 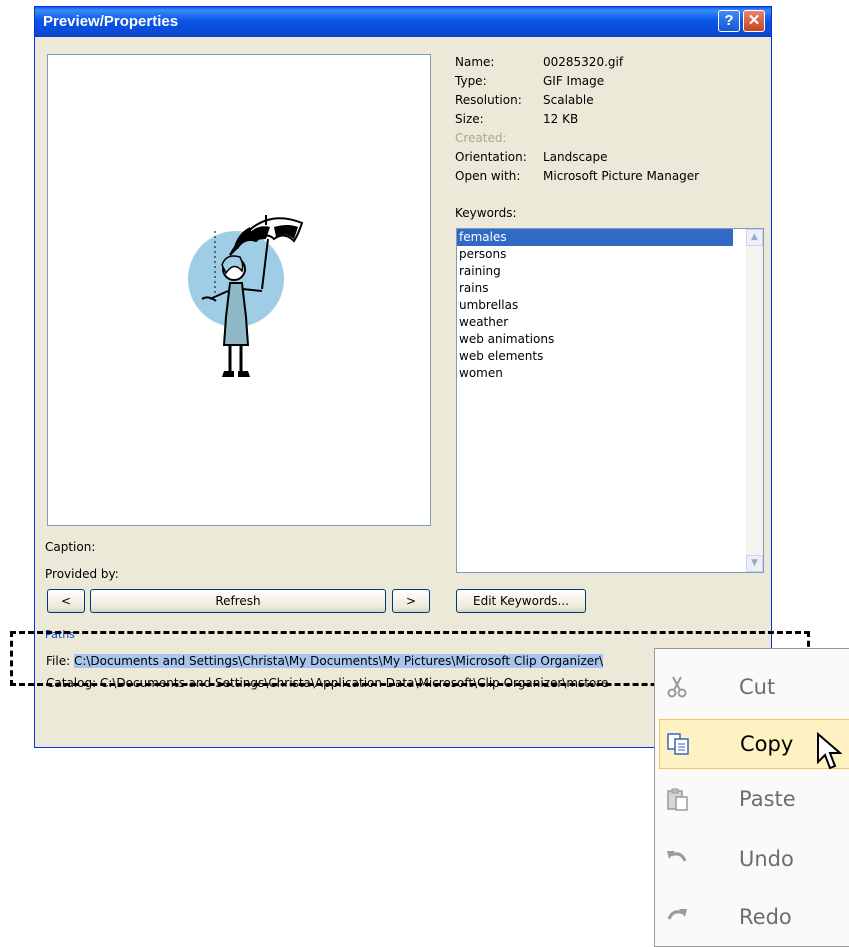 What do you see at coordinates (595, 373) in the screenshot?
I see `keyword-item: women` at bounding box center [595, 373].